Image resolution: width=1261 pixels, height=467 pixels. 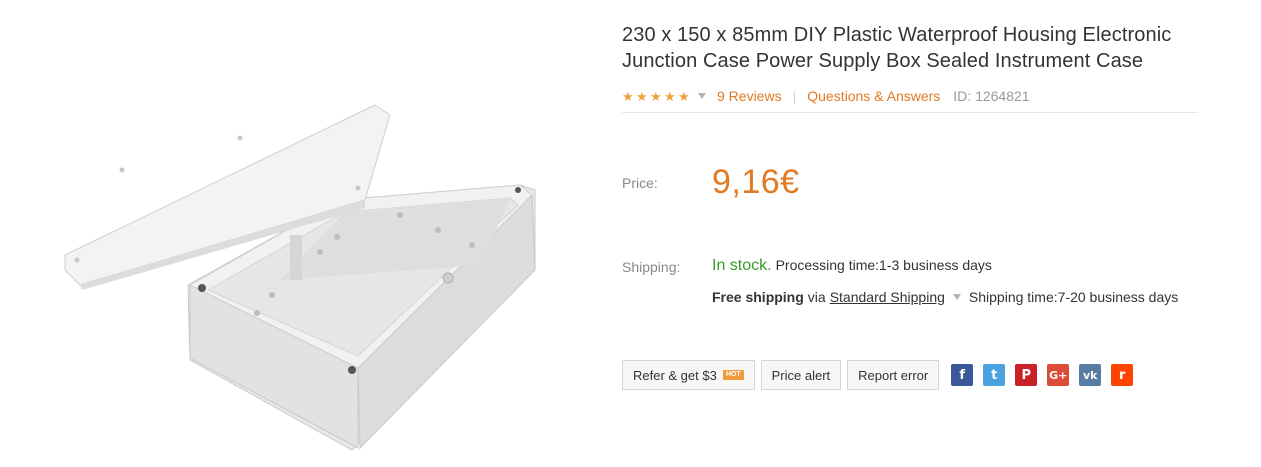 What do you see at coordinates (675, 375) in the screenshot?
I see `refer-button-label: Refer & get $3` at bounding box center [675, 375].